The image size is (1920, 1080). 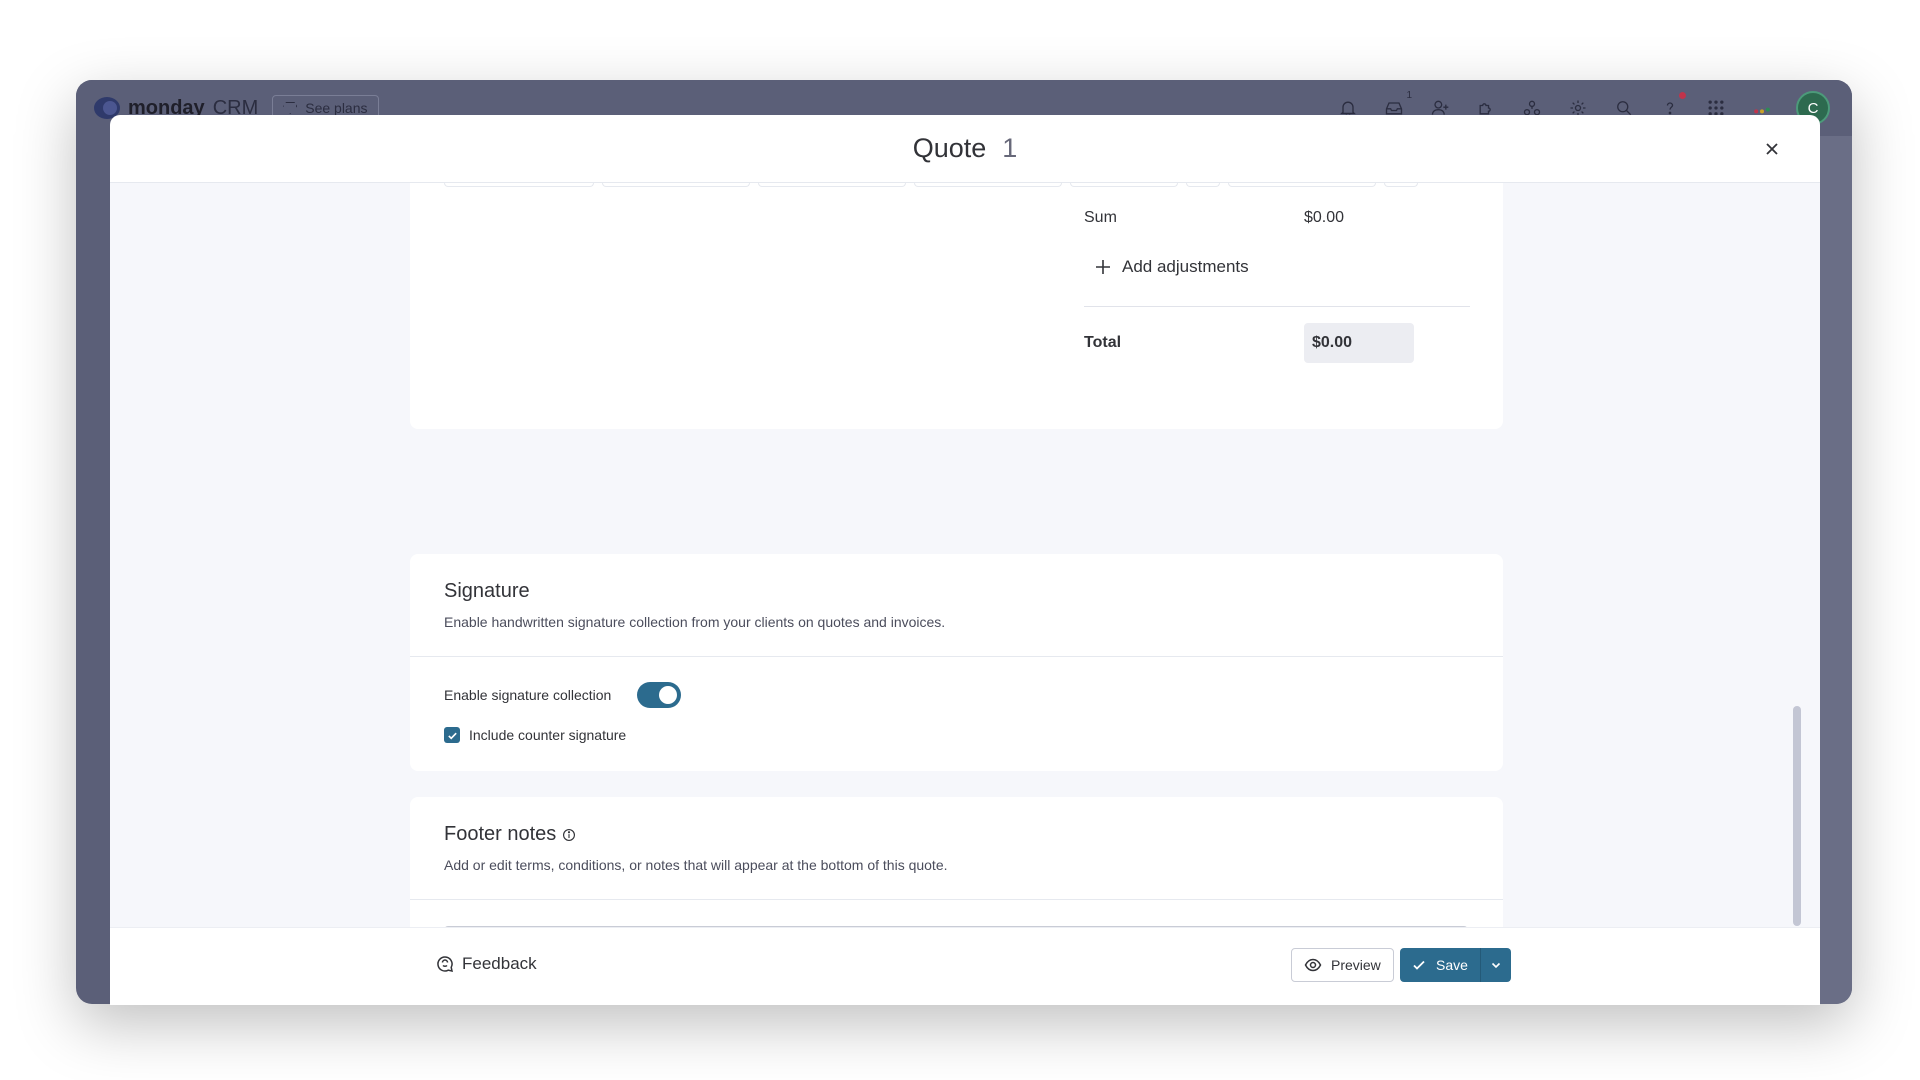 I want to click on modal-header: Quote 1, so click(x=965, y=149).